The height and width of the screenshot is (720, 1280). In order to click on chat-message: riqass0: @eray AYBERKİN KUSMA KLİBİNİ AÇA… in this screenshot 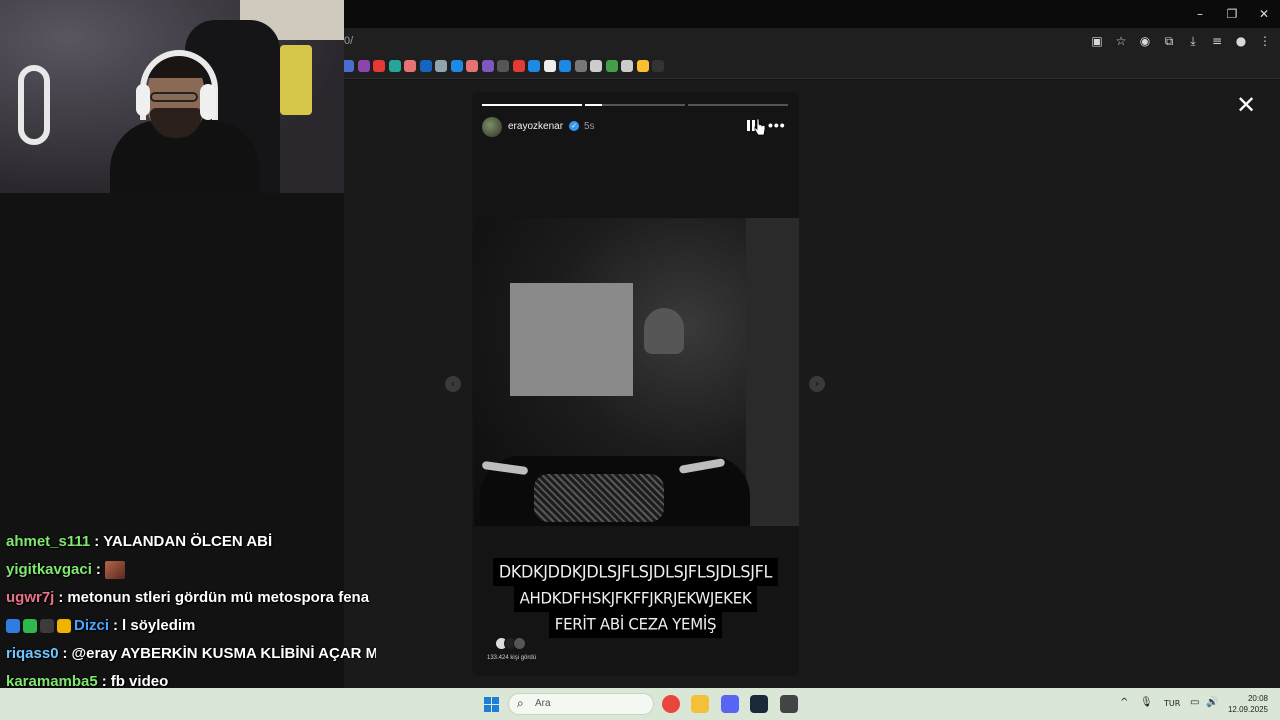, I will do `click(191, 656)`.